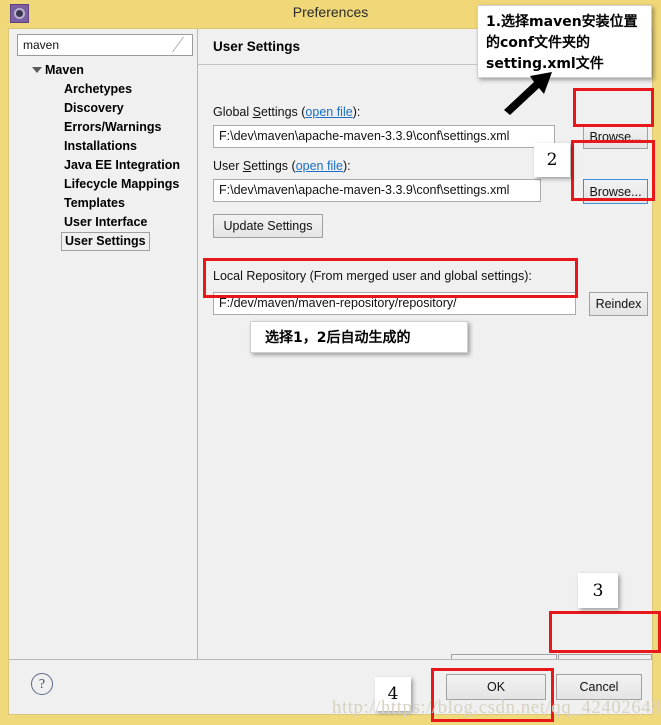  I want to click on global-settings-label: Global Settings (open file):, so click(286, 112).